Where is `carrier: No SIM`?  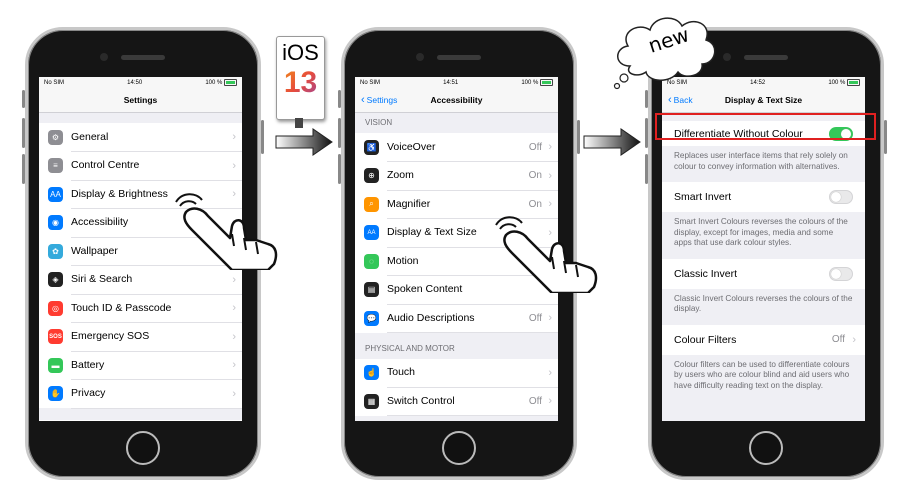
carrier: No SIM is located at coordinates (54, 82).